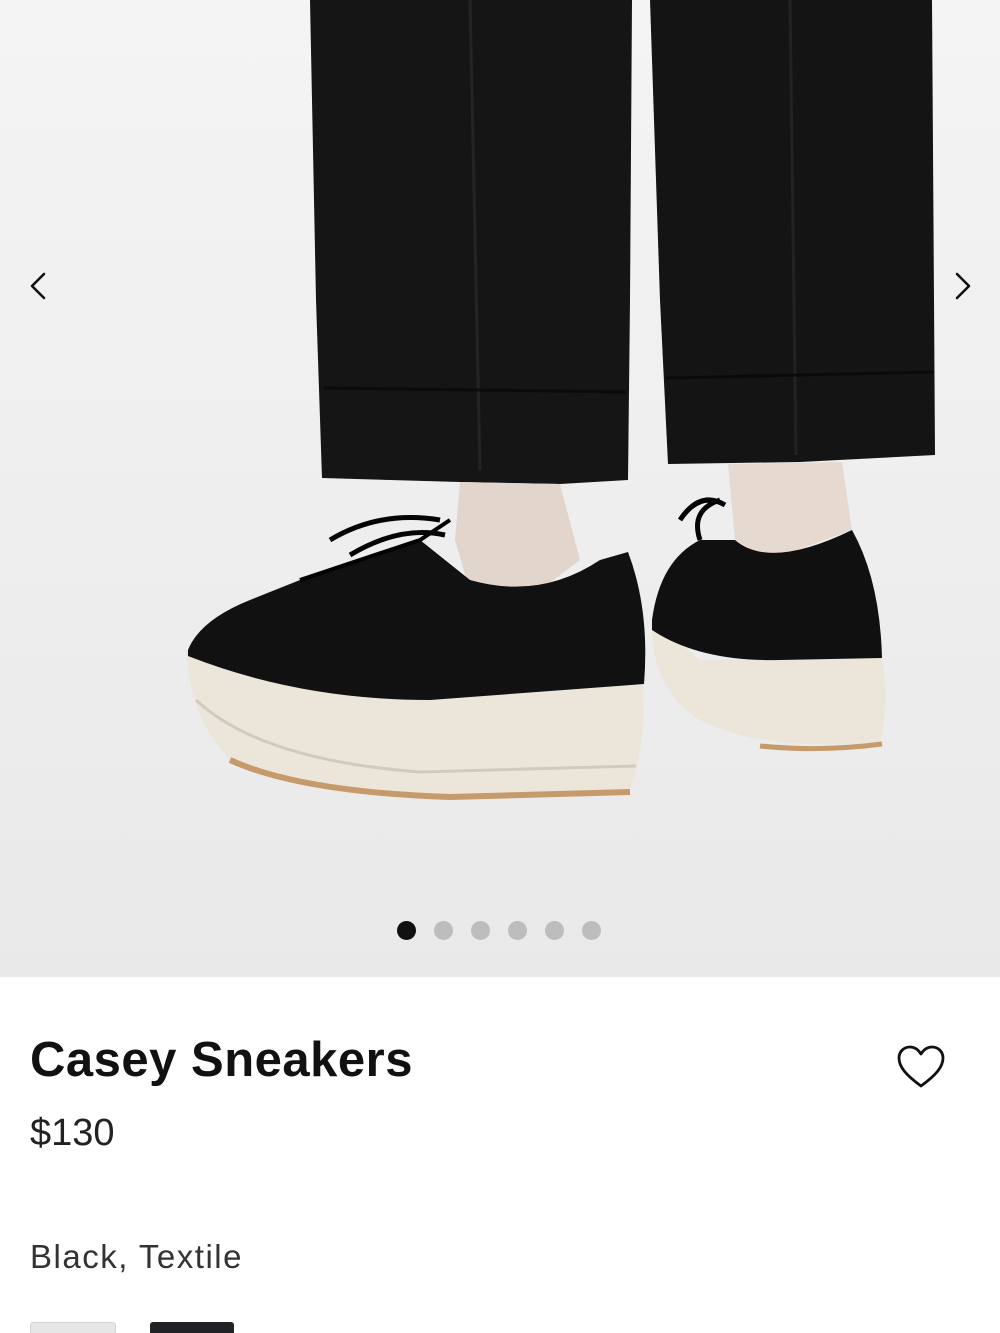 The image size is (1000, 1333). Describe the element at coordinates (221, 1060) in the screenshot. I see `product-title: Casey Sneakers` at that location.